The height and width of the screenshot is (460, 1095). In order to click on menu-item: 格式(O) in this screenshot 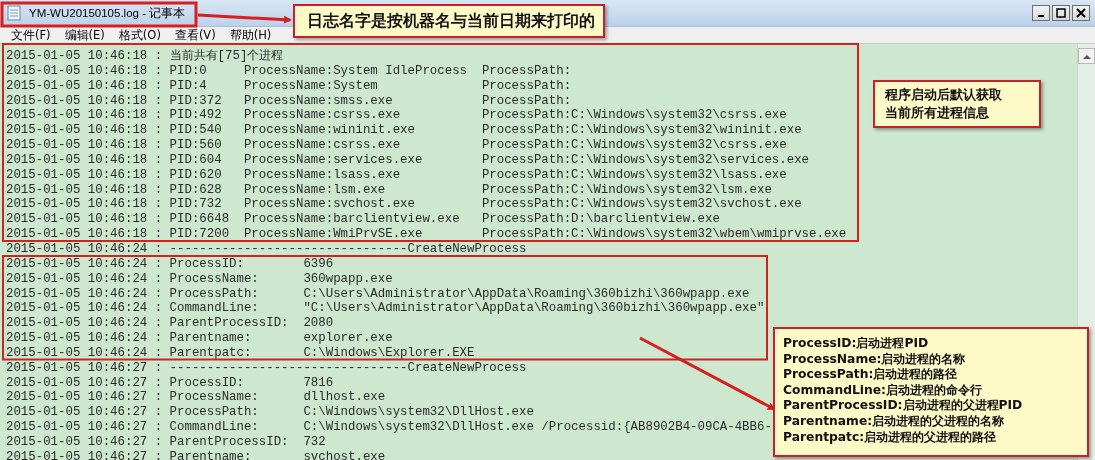, I will do `click(139, 35)`.